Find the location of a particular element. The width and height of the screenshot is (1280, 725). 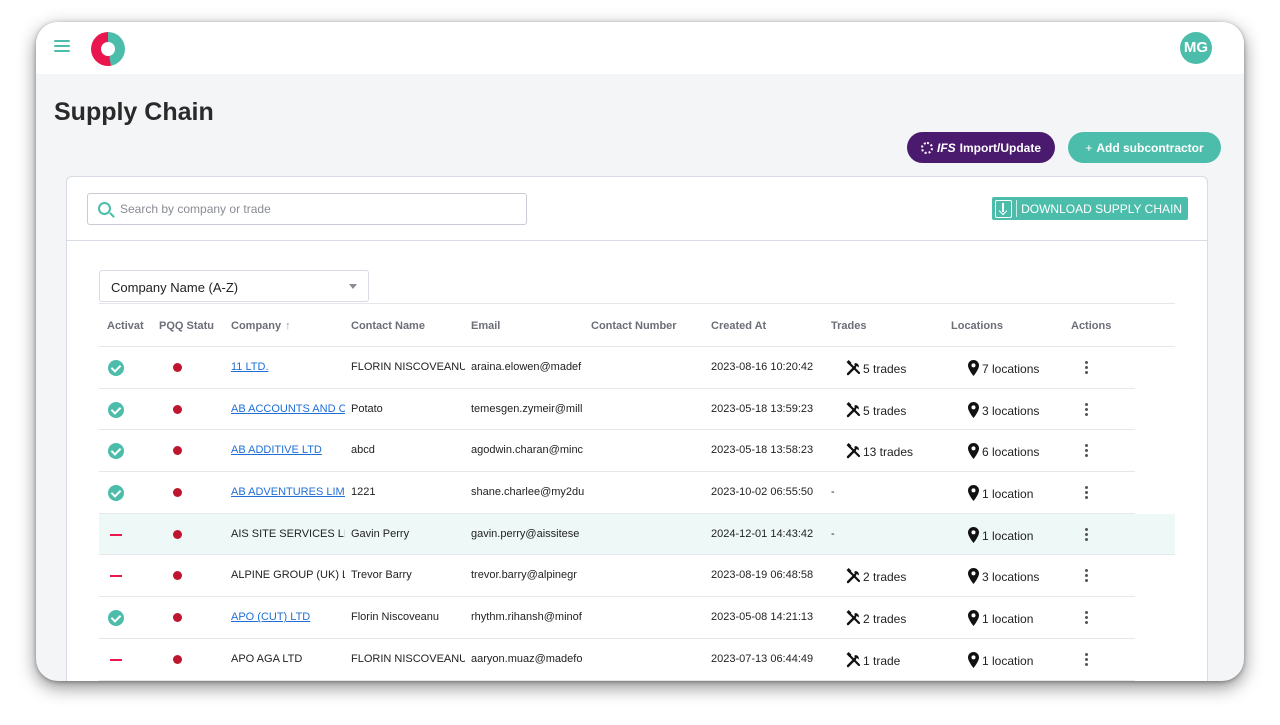

card-divider is located at coordinates (637, 240).